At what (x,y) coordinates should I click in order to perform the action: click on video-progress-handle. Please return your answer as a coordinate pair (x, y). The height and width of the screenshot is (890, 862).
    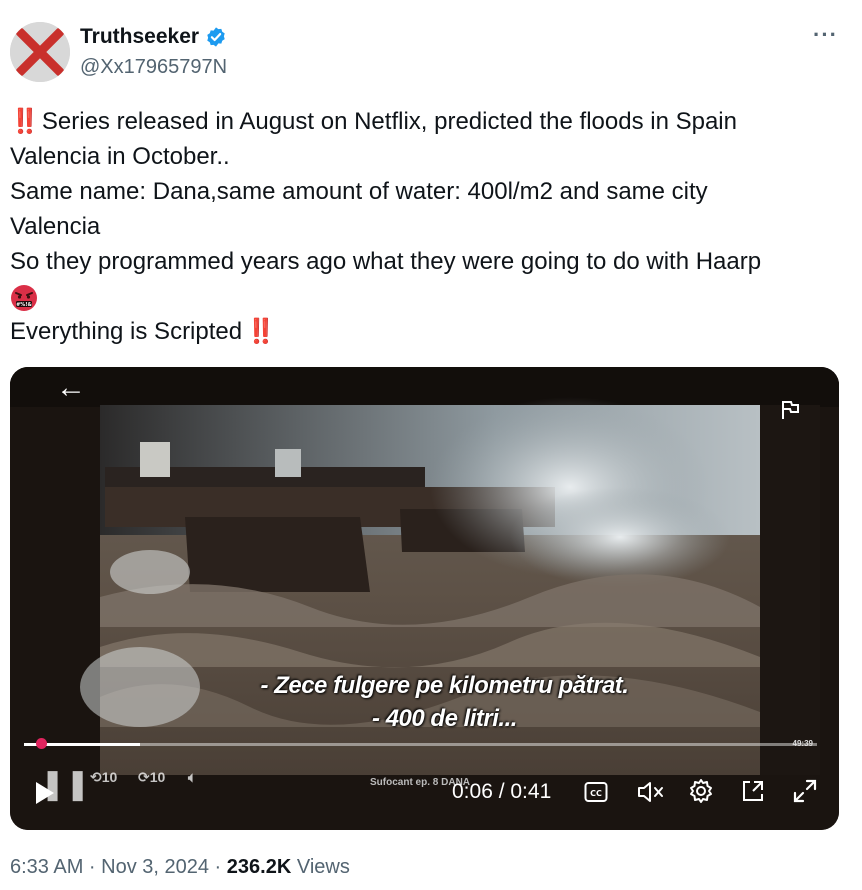
    Looking at the image, I should click on (41, 743).